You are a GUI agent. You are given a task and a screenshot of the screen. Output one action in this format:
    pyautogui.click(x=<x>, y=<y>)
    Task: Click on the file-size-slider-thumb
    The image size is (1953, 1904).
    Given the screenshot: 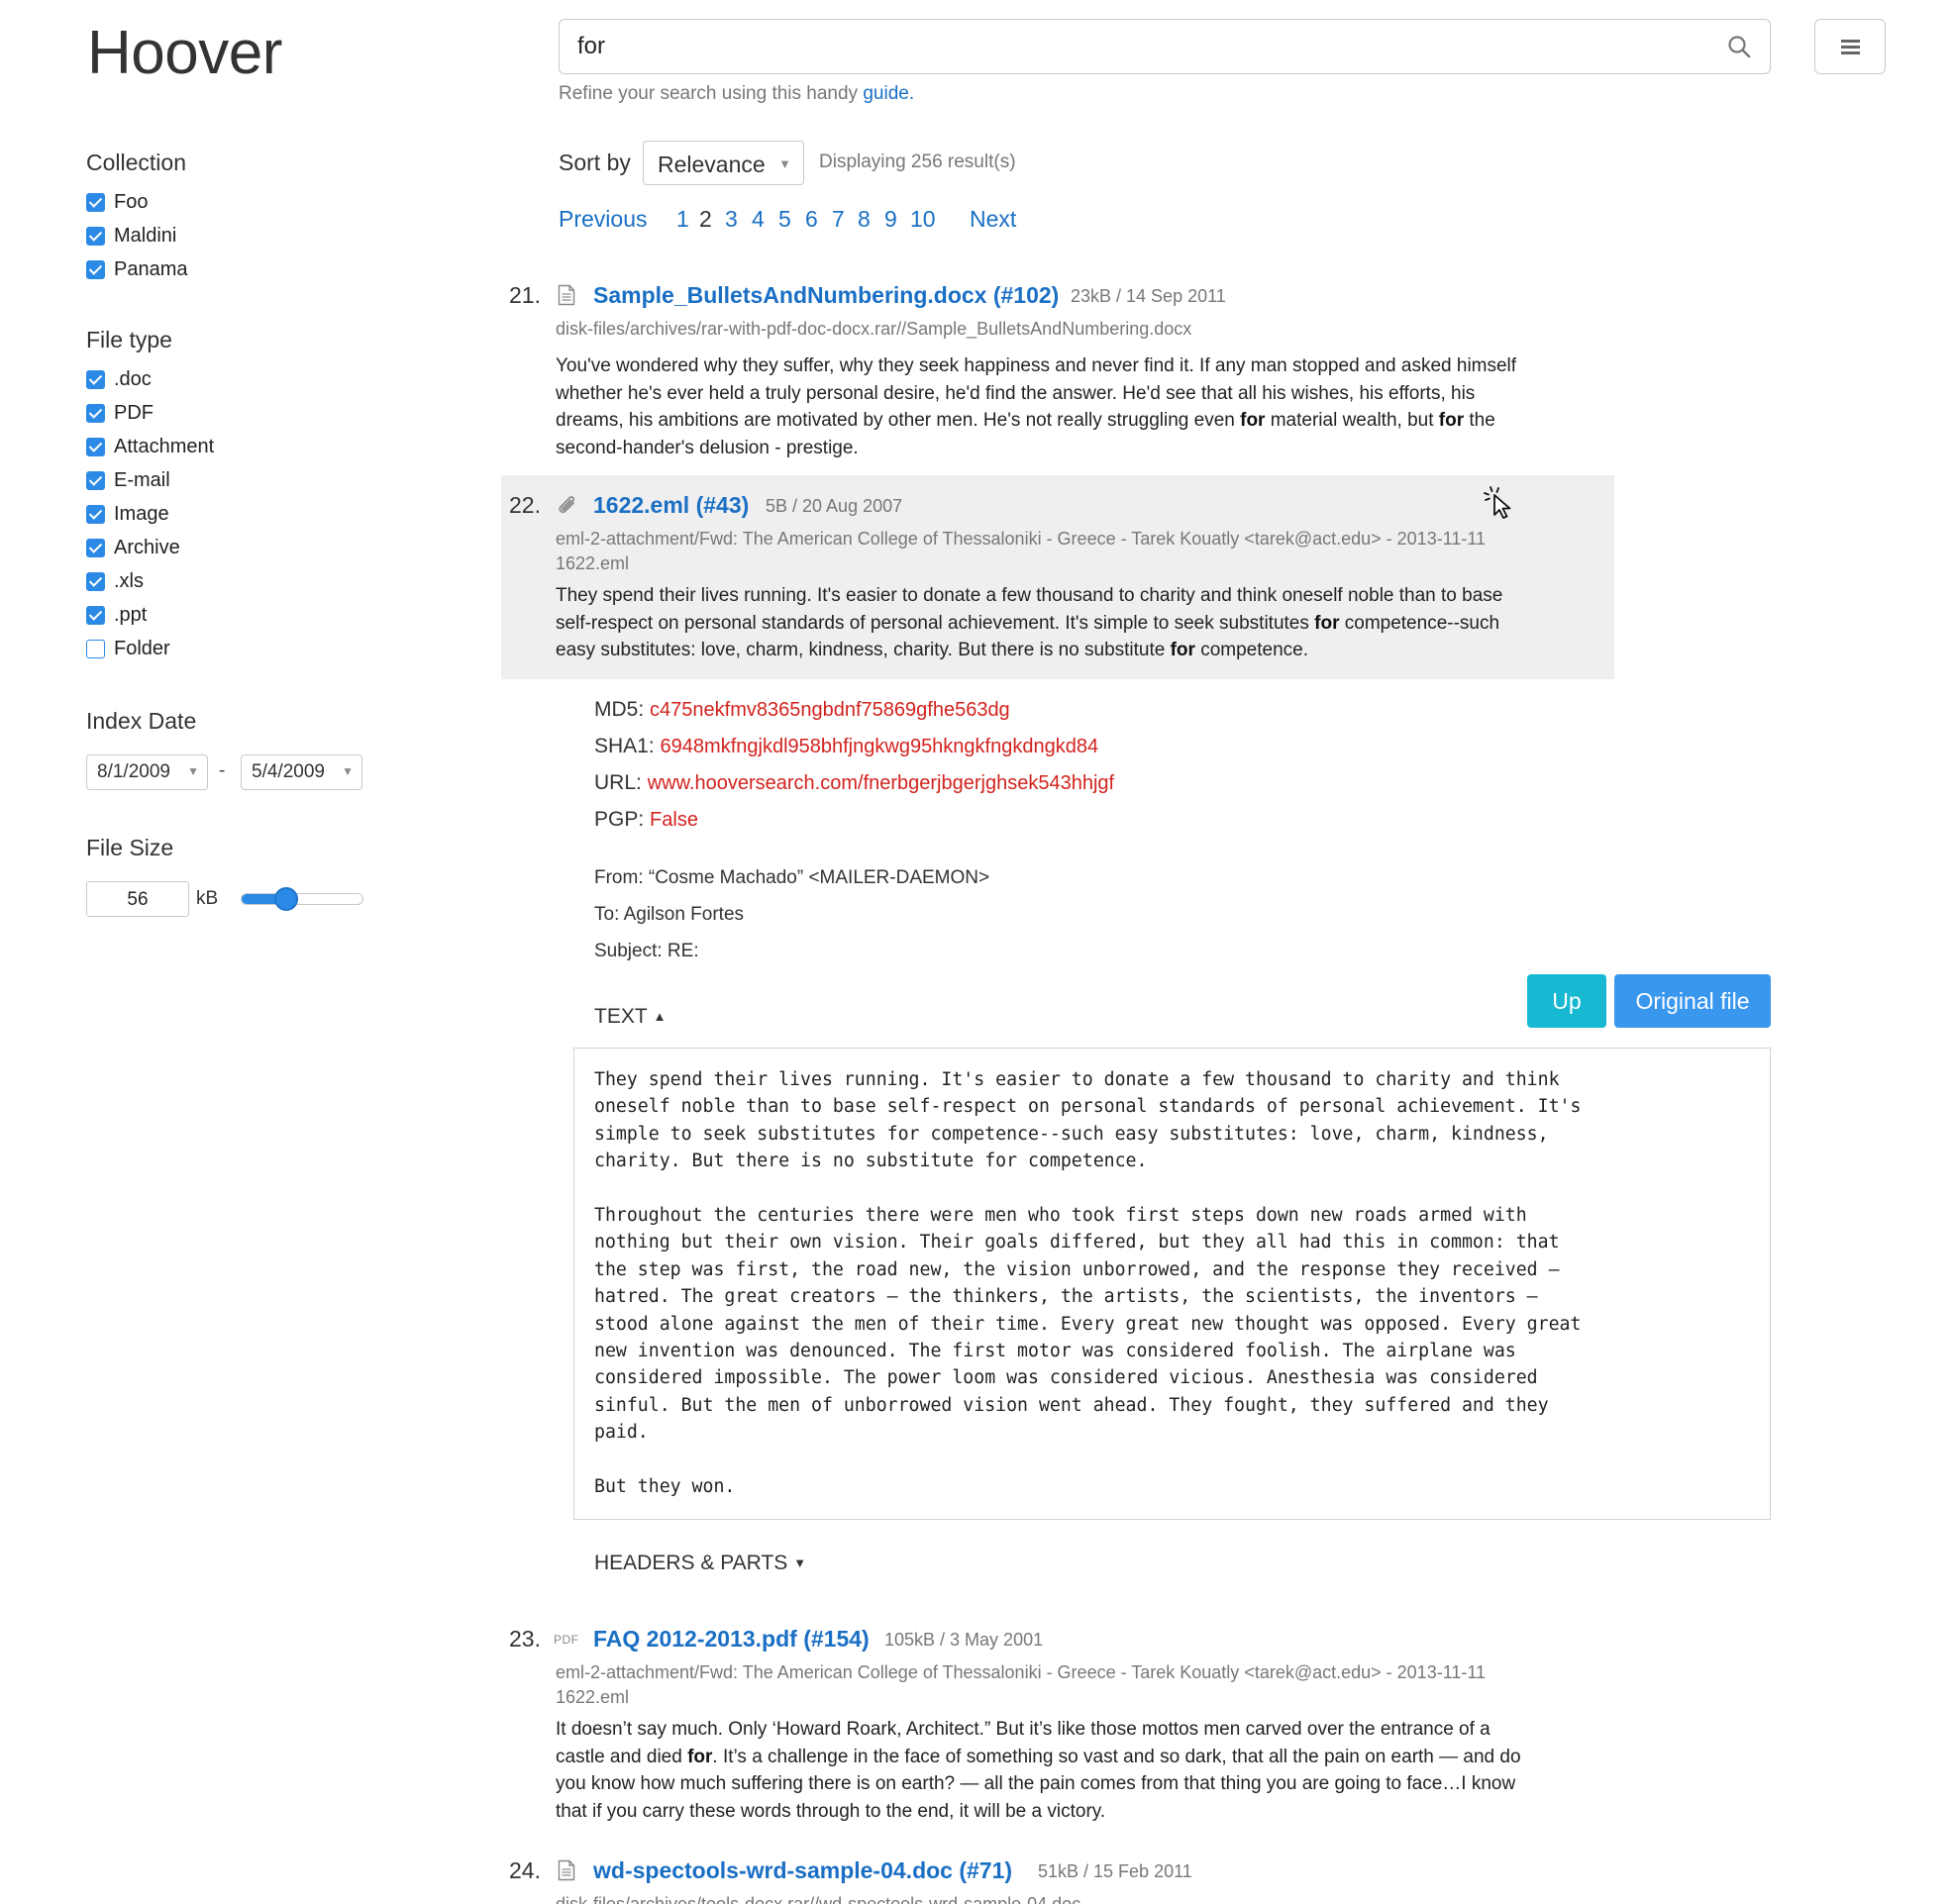 What is the action you would take?
    pyautogui.click(x=285, y=899)
    